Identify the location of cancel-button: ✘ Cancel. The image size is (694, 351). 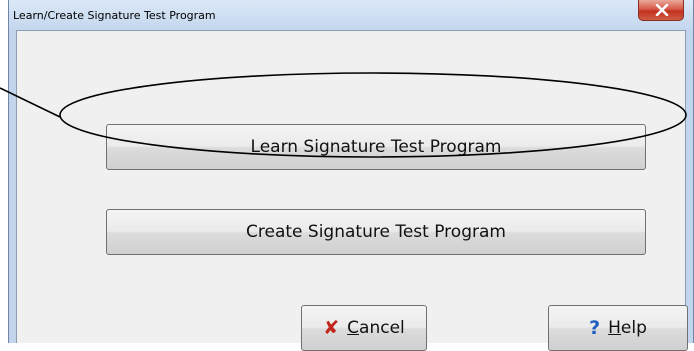
(364, 328).